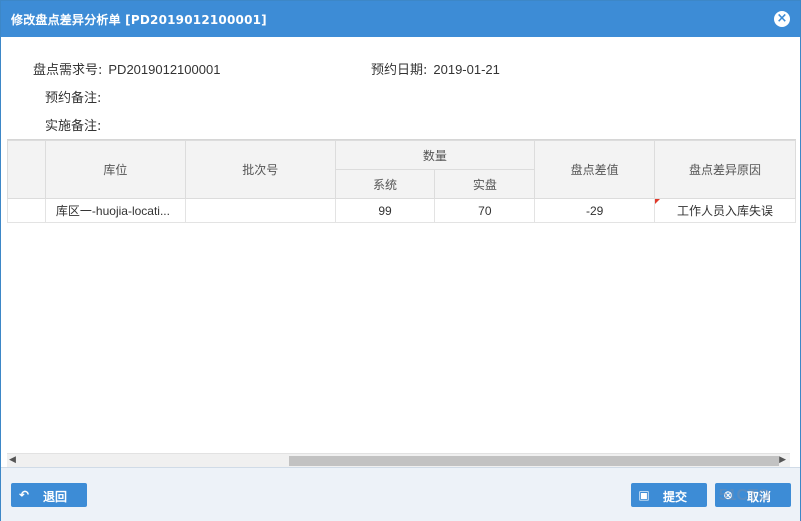  What do you see at coordinates (26, 210) in the screenshot?
I see `row-selector` at bounding box center [26, 210].